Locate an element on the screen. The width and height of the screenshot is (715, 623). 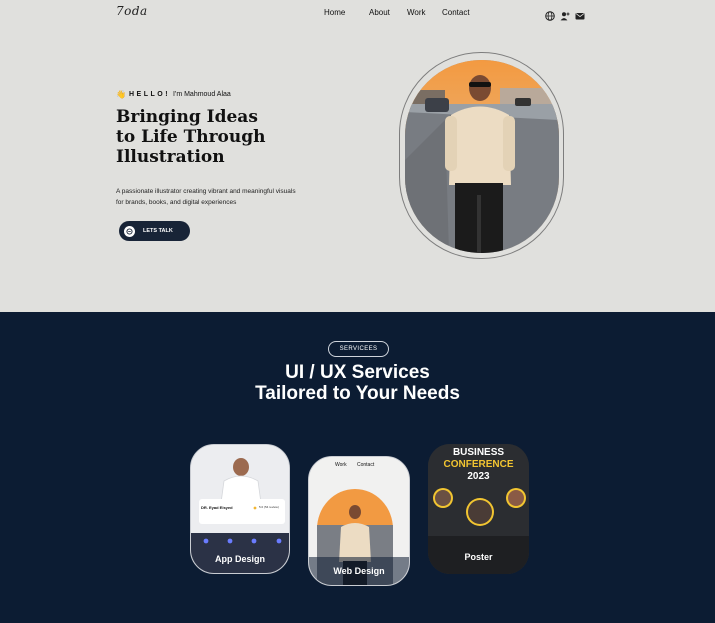
poster-title-line: BUSINESS is located at coordinates (478, 452).